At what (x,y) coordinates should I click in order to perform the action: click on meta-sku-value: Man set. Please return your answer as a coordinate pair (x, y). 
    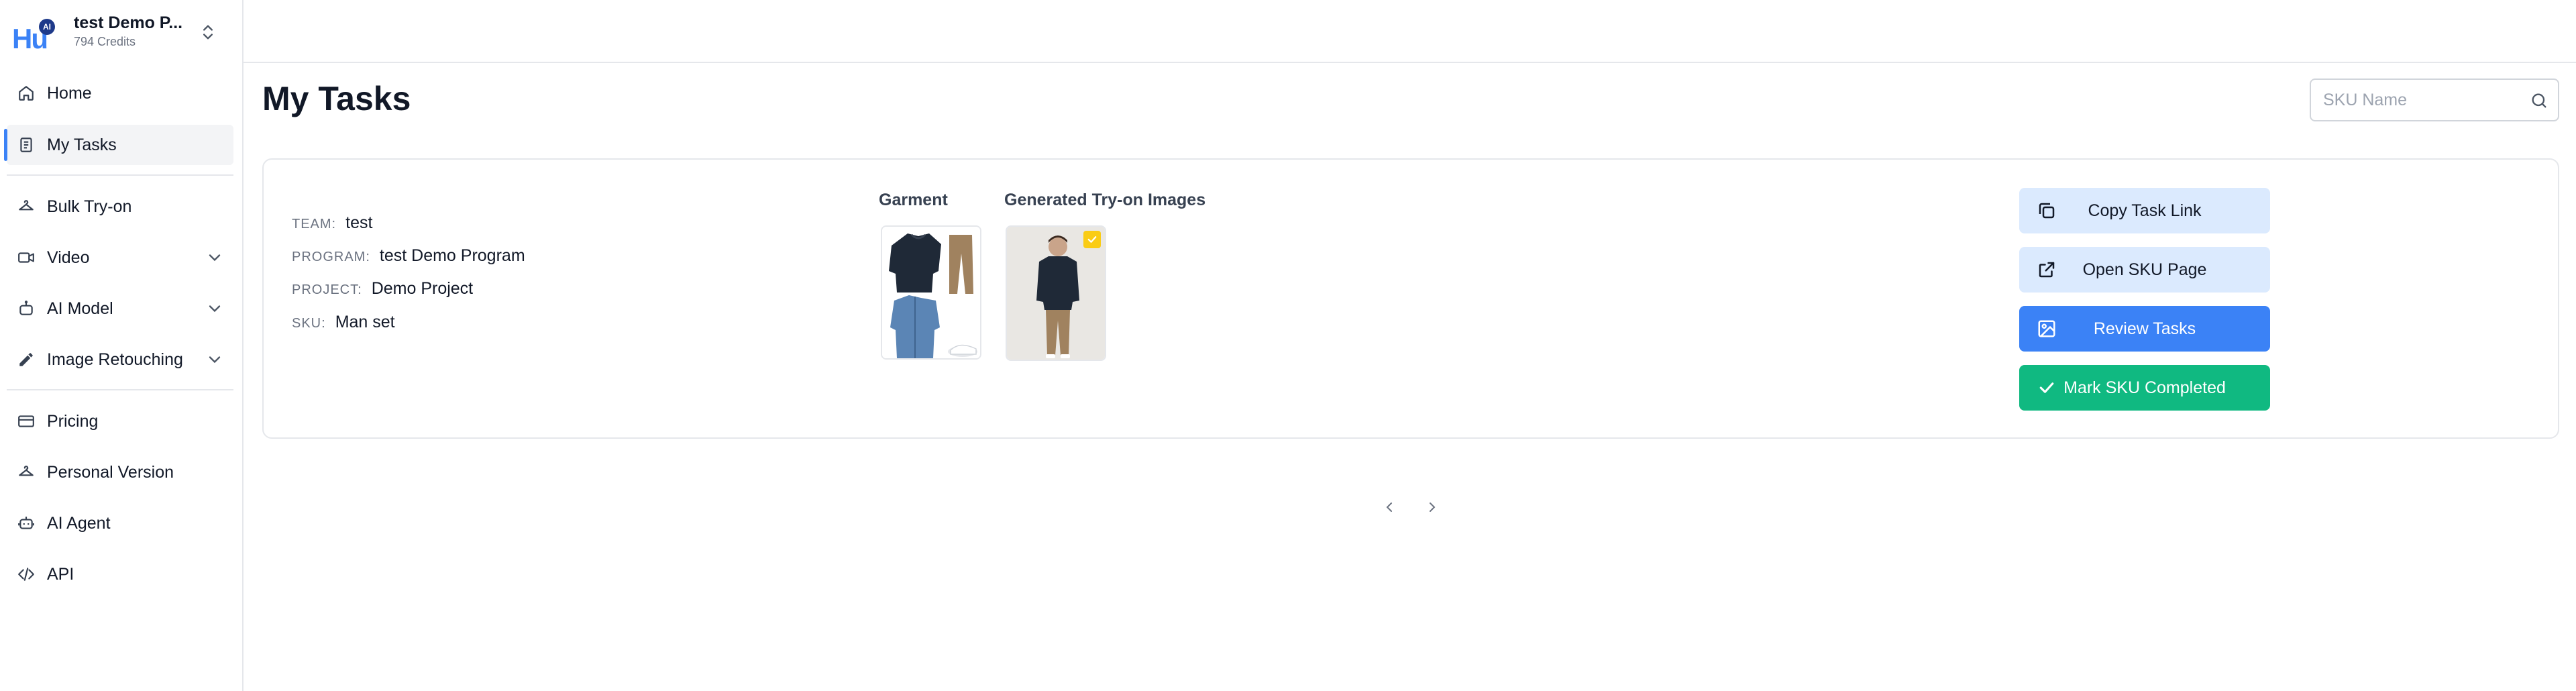
    Looking at the image, I should click on (365, 322).